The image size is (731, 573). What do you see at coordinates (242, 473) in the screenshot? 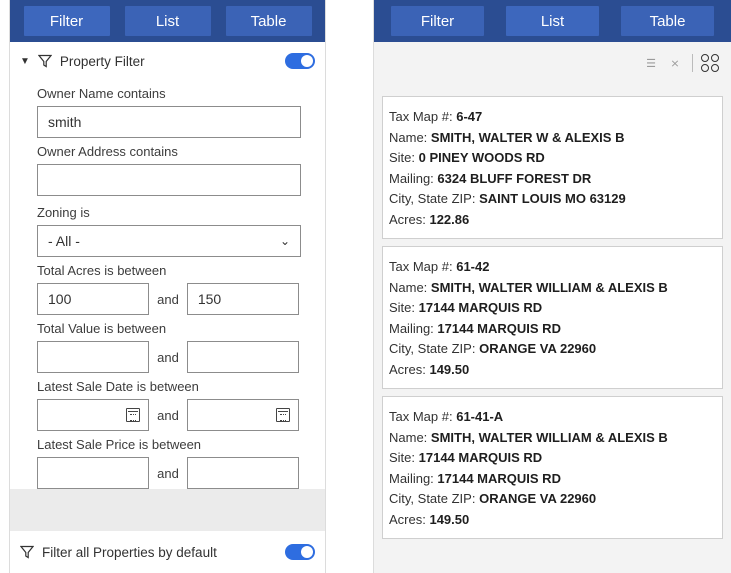
I see `sale-price-max-input` at bounding box center [242, 473].